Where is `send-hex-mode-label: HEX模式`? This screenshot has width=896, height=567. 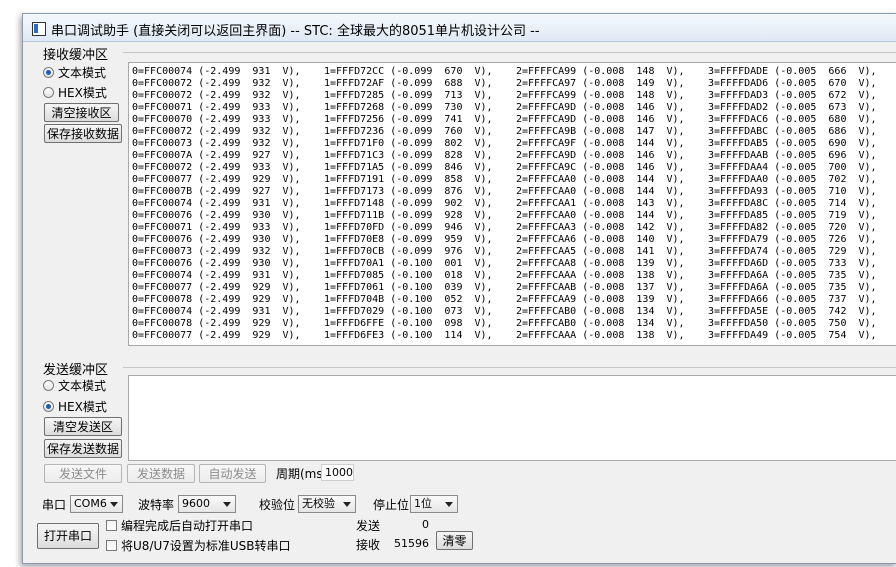
send-hex-mode-label: HEX模式 is located at coordinates (82, 406).